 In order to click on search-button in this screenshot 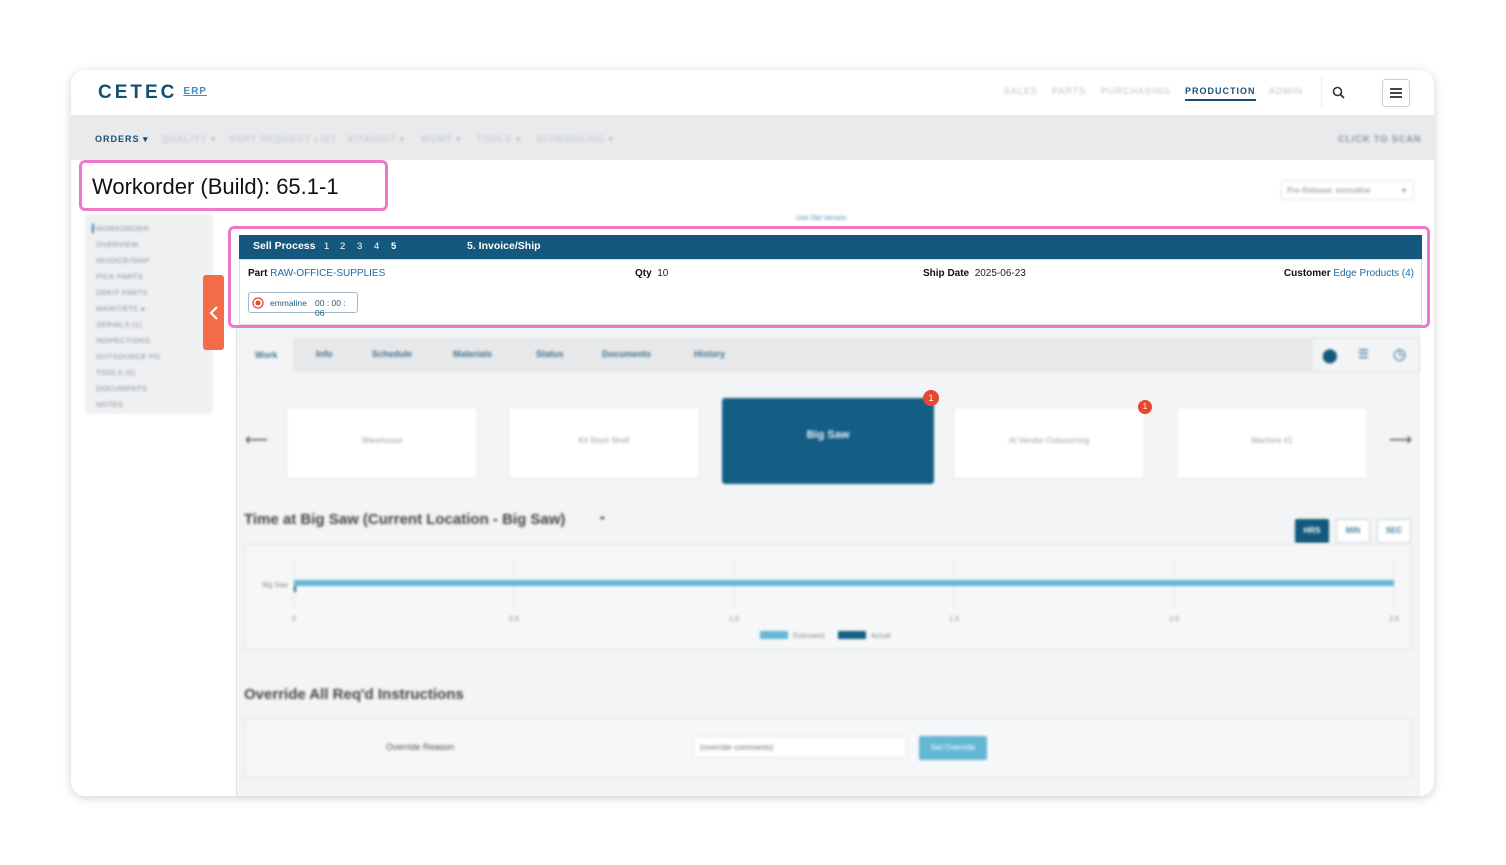, I will do `click(1337, 92)`.